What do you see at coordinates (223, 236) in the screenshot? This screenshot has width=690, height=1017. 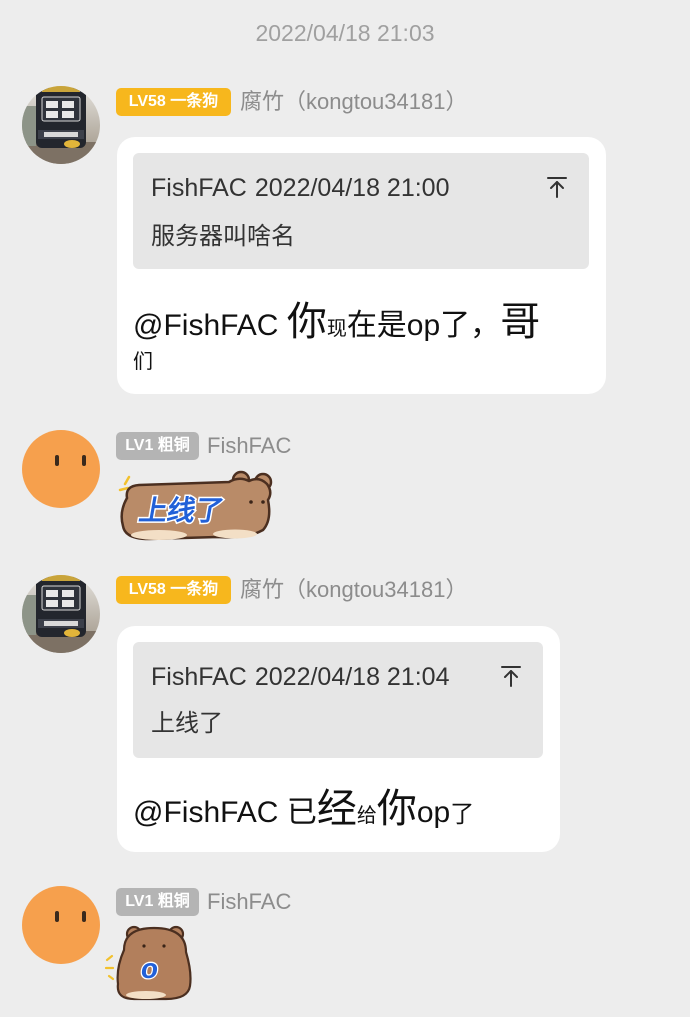 I see `quote-text: 服务器叫啥名` at bounding box center [223, 236].